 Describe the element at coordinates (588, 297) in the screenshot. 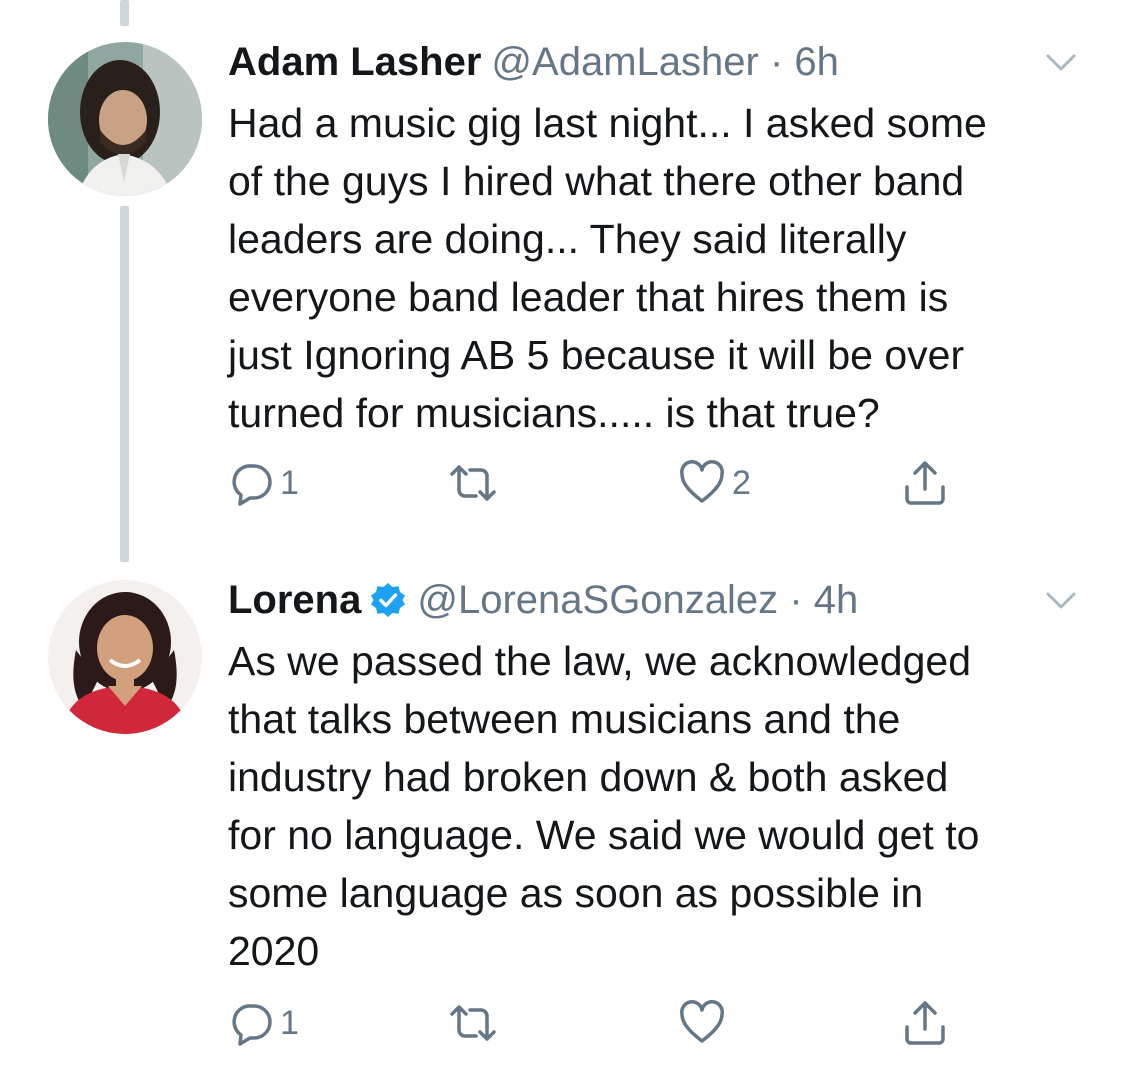

I see `tweet-text-line: everyone band leader that hires them is` at that location.